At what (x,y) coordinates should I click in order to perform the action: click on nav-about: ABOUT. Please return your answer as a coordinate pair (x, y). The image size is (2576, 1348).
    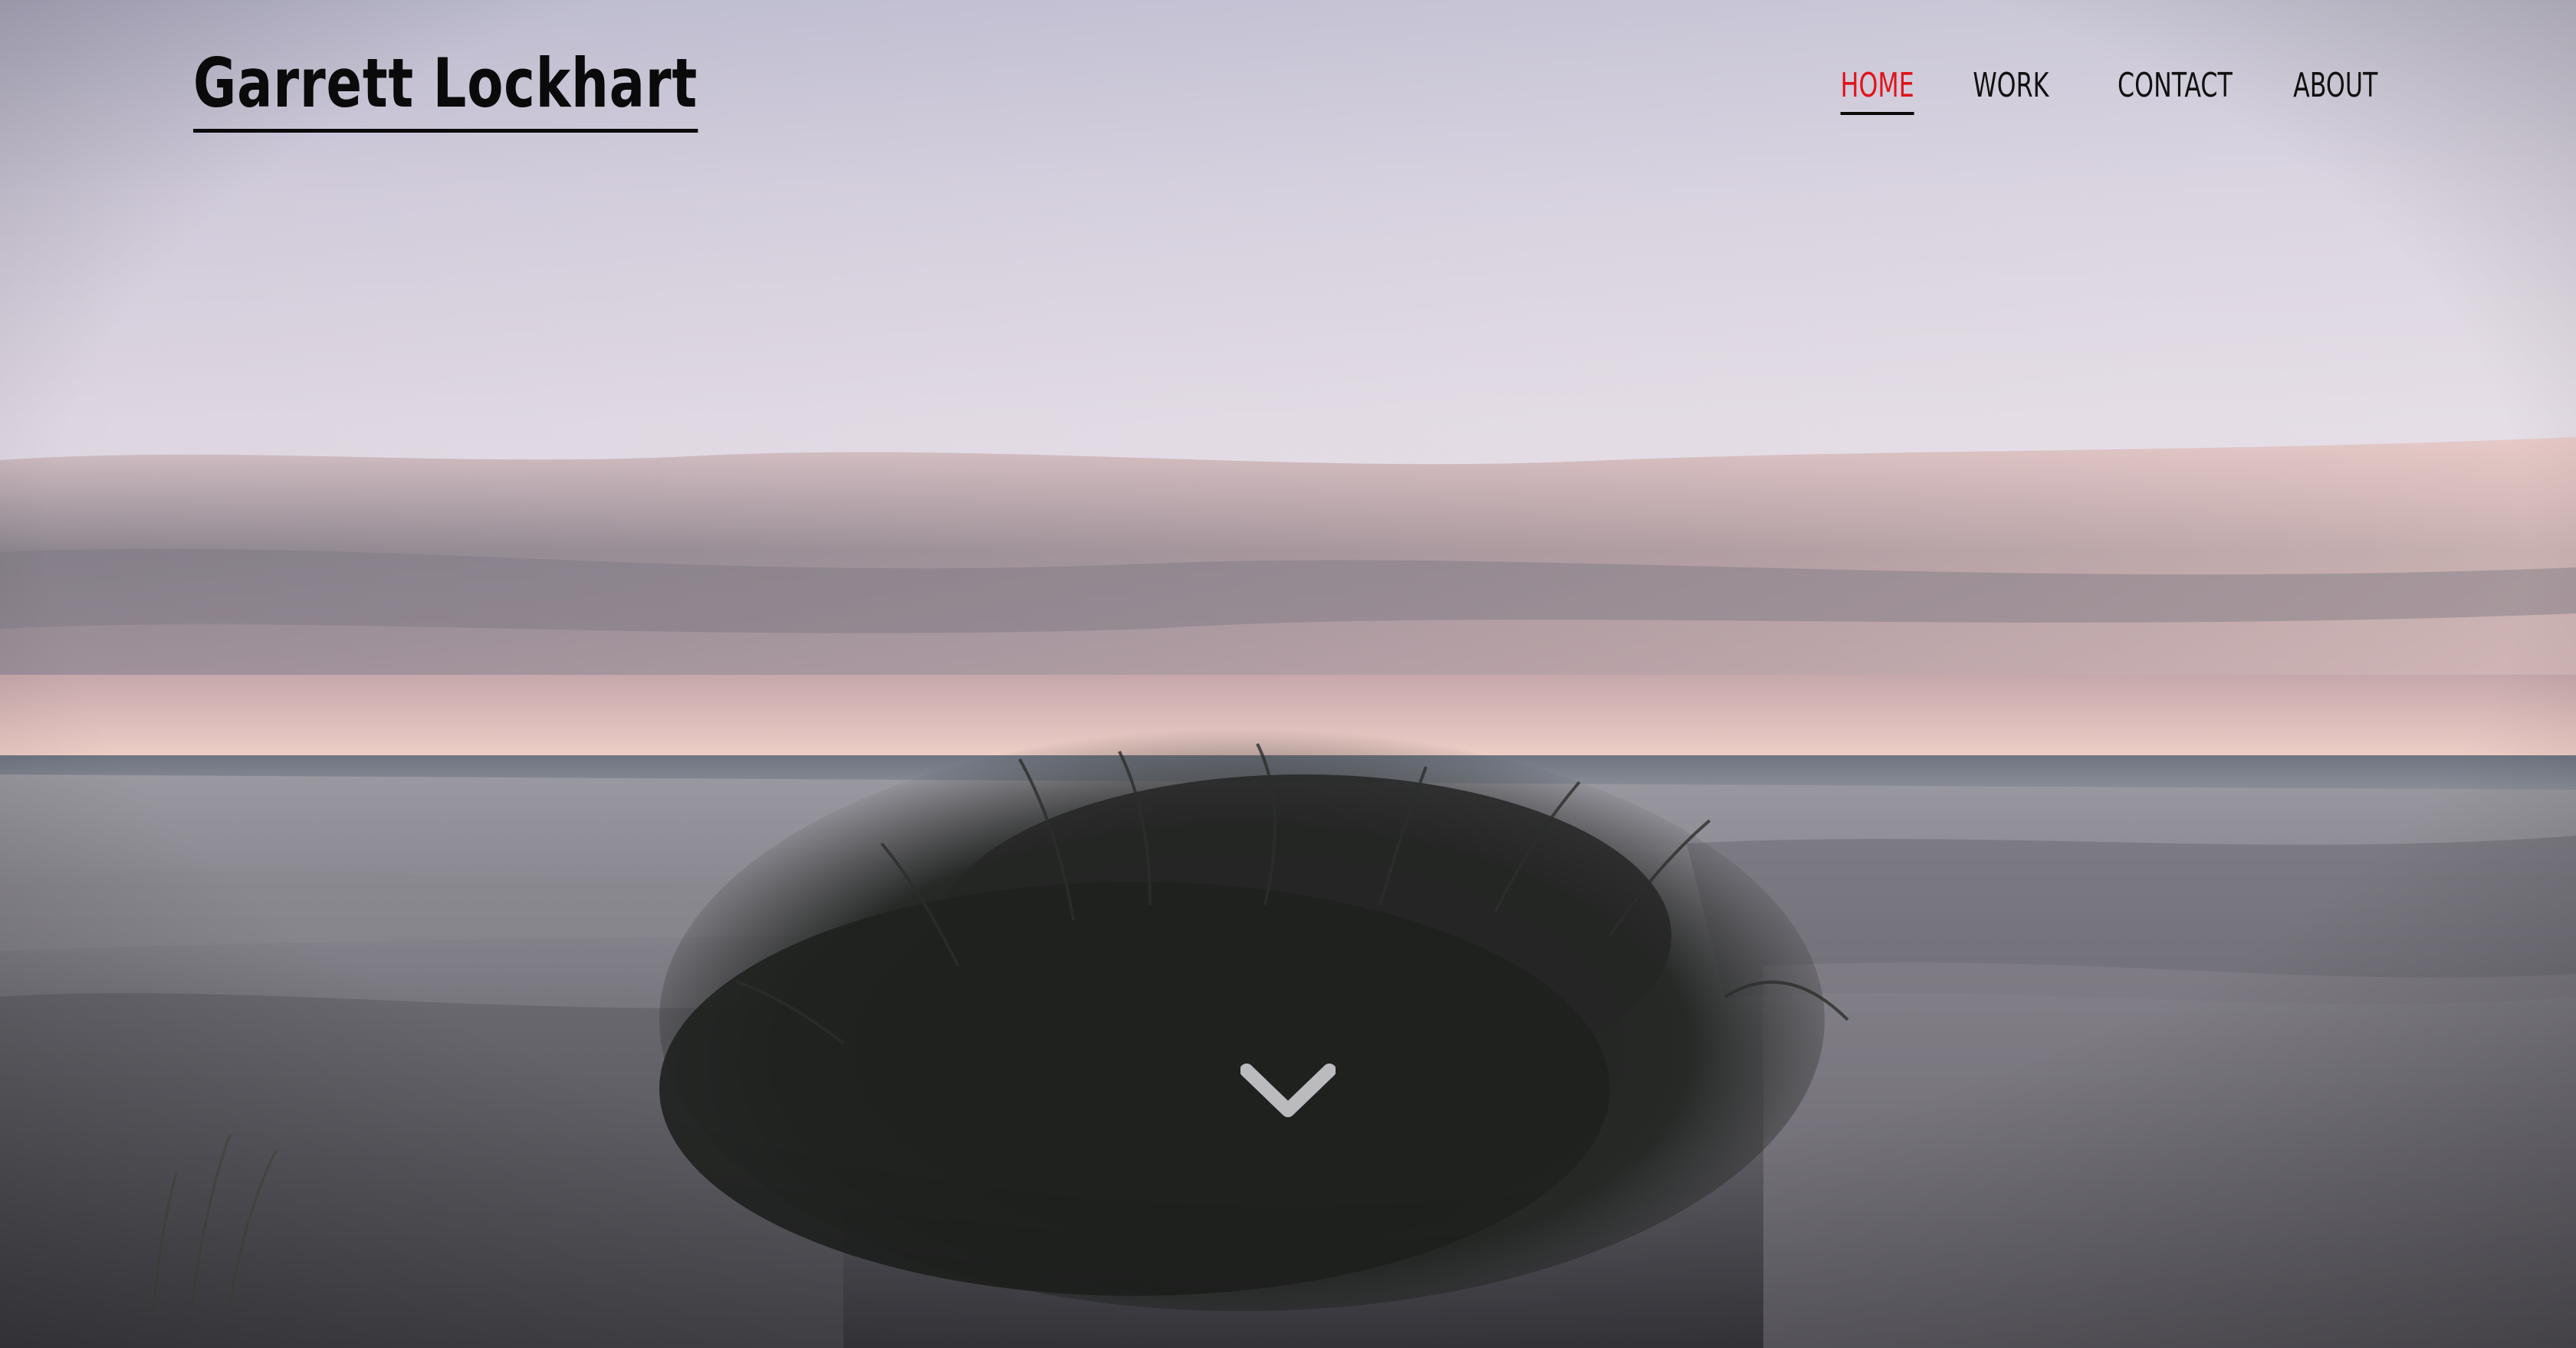
    Looking at the image, I should click on (2335, 85).